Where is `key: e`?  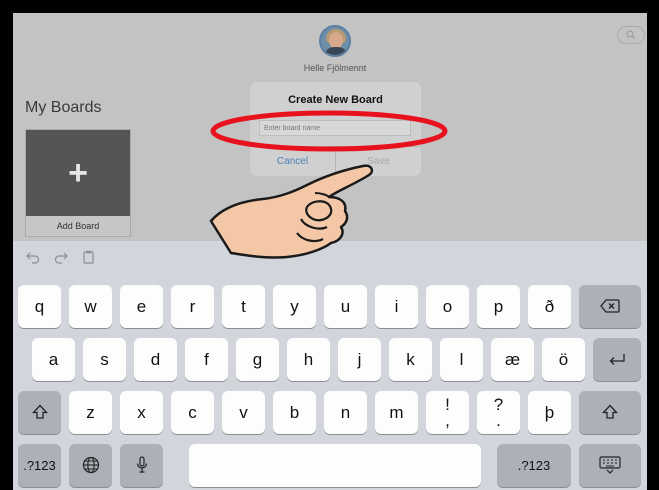 key: e is located at coordinates (141, 306).